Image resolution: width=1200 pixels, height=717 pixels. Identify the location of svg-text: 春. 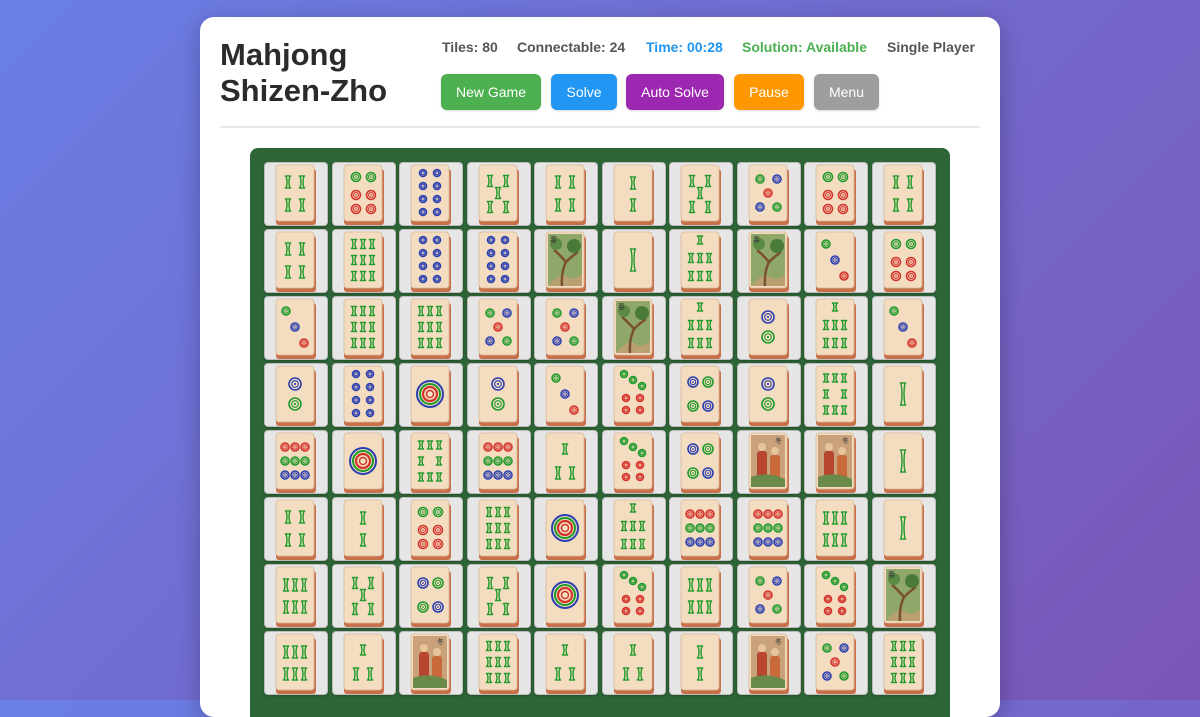
(553, 239).